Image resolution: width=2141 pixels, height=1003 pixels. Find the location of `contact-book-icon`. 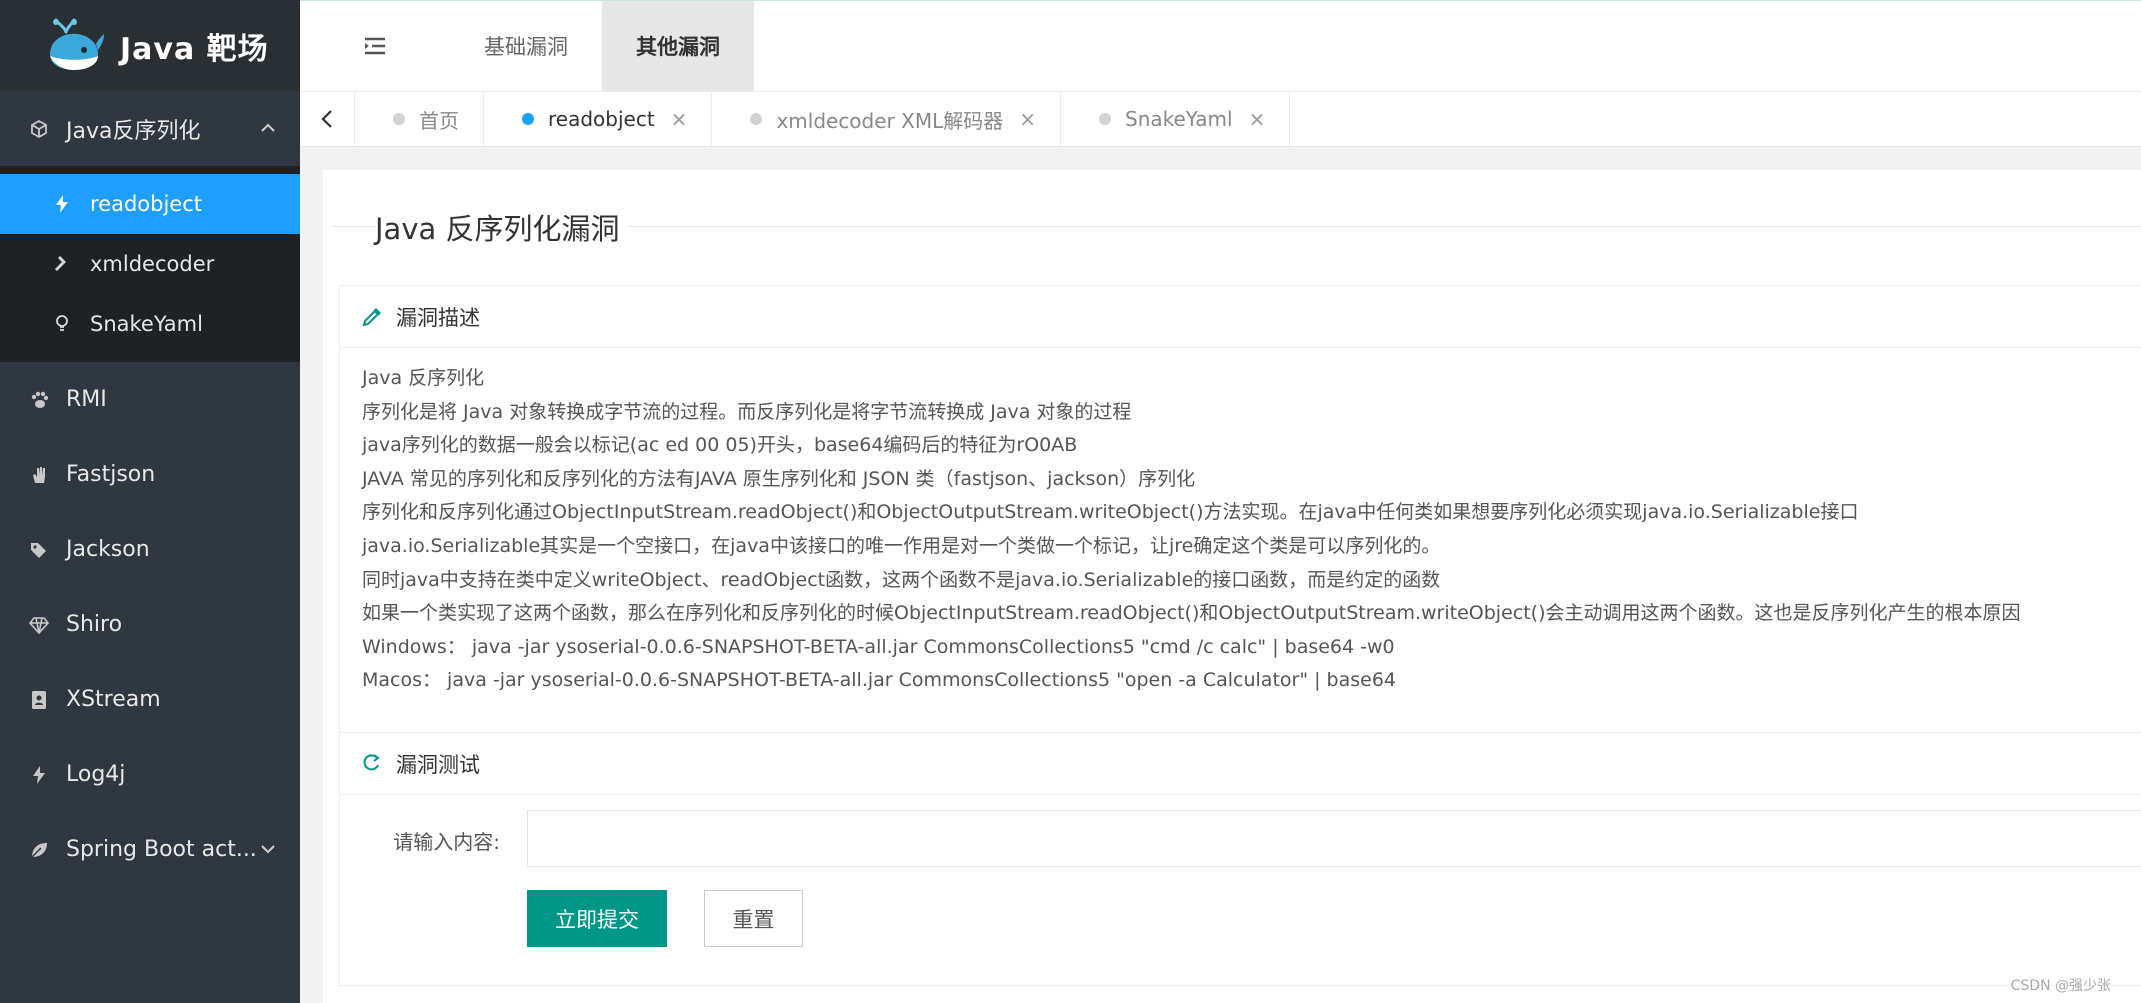

contact-book-icon is located at coordinates (39, 700).